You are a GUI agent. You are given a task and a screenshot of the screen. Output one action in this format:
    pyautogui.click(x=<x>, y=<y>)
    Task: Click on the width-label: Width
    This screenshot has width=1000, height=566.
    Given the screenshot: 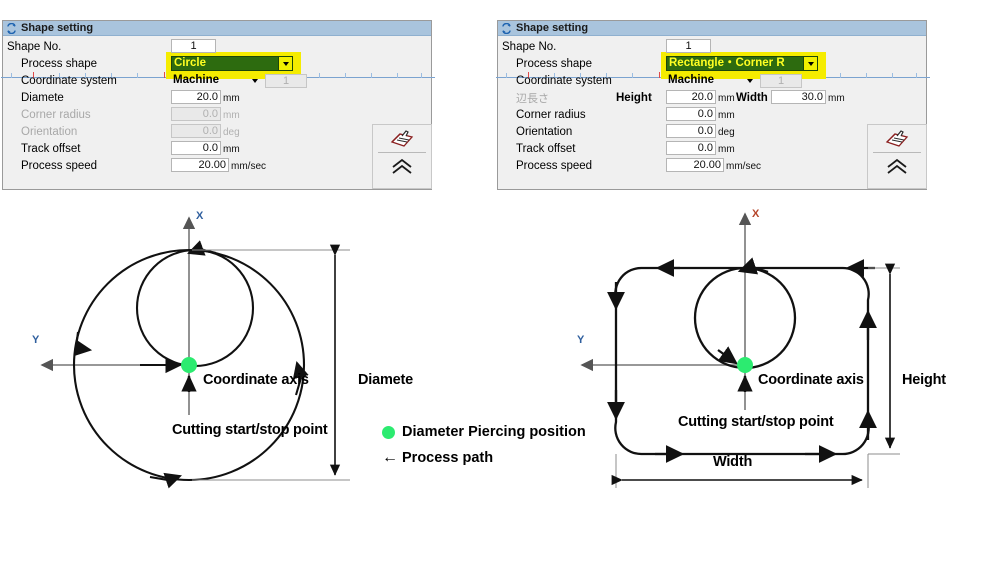 What is the action you would take?
    pyautogui.click(x=752, y=97)
    